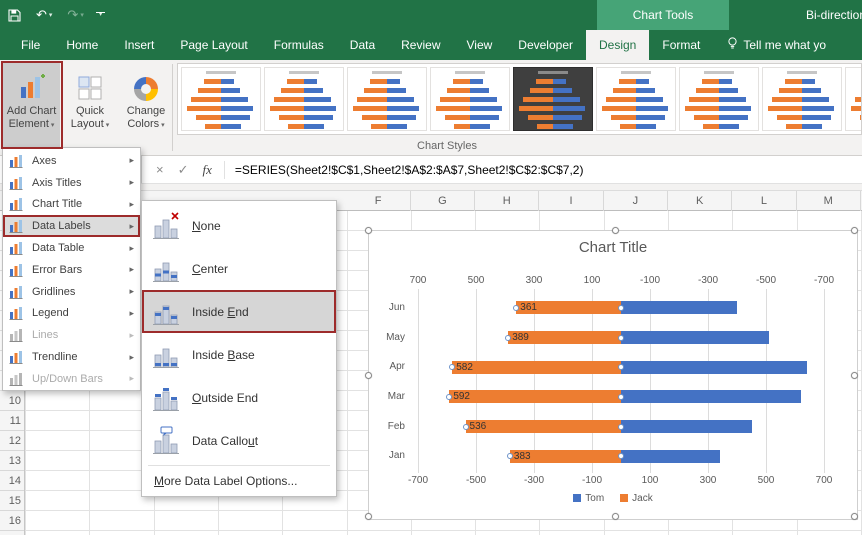 The height and width of the screenshot is (535, 862). Describe the element at coordinates (239, 311) in the screenshot. I see `submenu-item-inside-end: Inside End` at that location.